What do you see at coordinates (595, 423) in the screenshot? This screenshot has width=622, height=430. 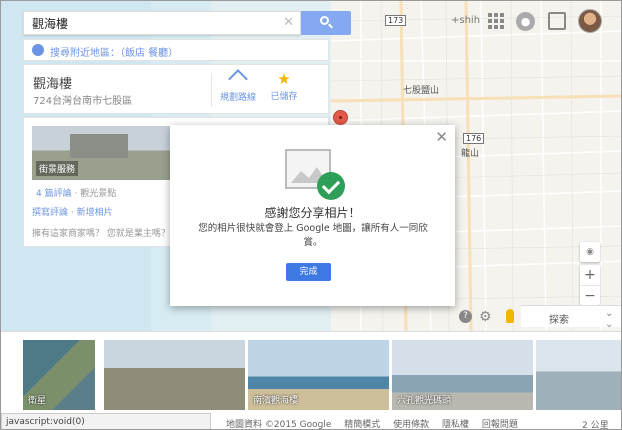 I see `scale-bar: 2 公里` at bounding box center [595, 423].